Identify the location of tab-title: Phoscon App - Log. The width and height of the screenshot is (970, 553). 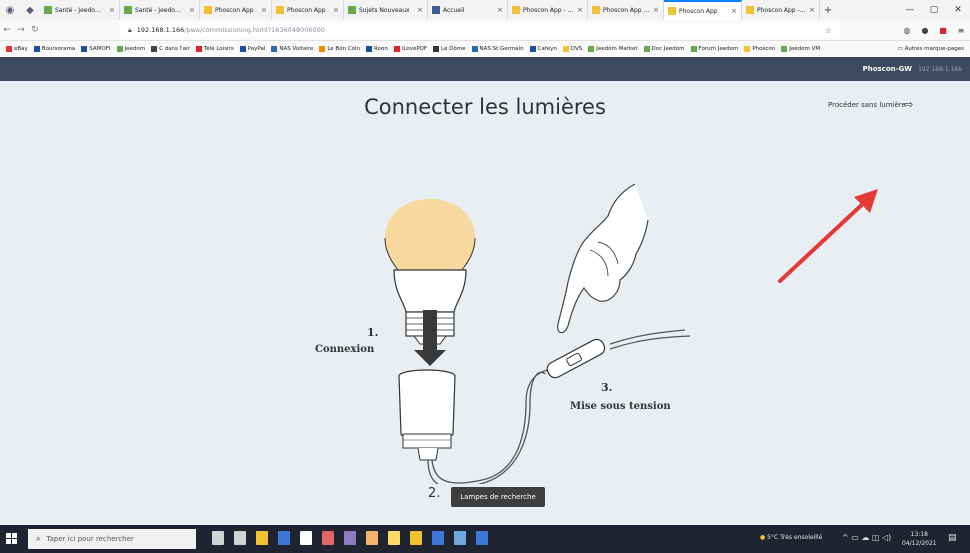
(549, 10).